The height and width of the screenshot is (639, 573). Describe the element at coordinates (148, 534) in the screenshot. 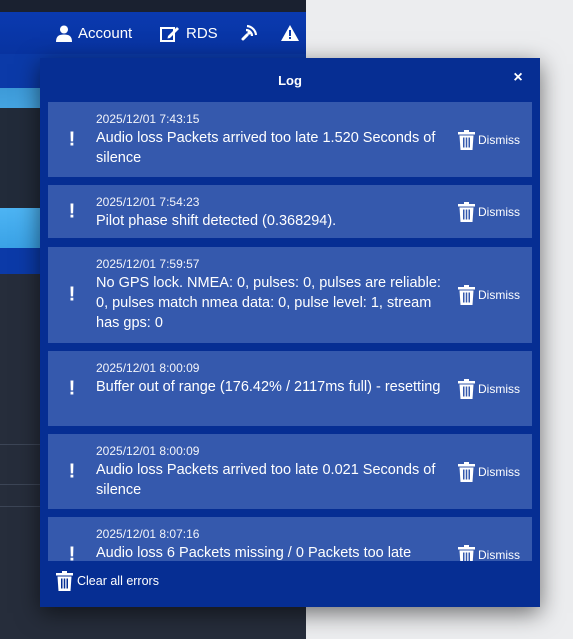

I see `entry-timestamp: 2025/12/01 8:07:16` at that location.